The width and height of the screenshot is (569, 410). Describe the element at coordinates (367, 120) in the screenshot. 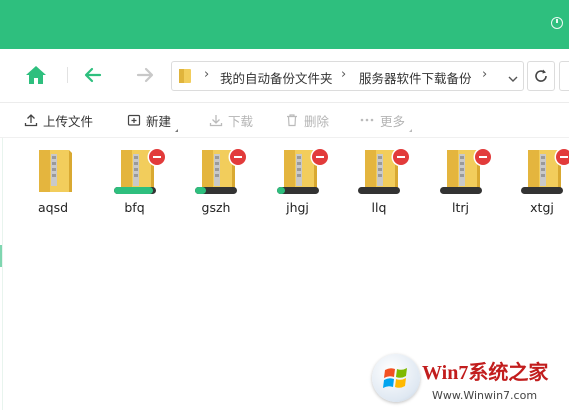

I see `more-dots-icon` at that location.